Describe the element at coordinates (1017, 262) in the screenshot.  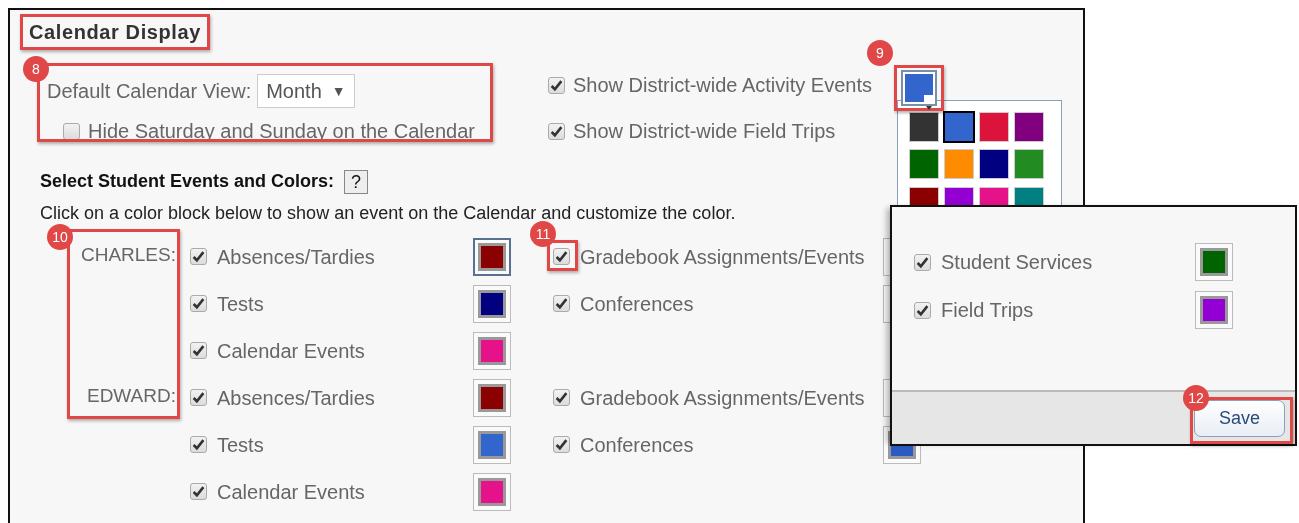
I see `checkbox-label: Student Services` at that location.